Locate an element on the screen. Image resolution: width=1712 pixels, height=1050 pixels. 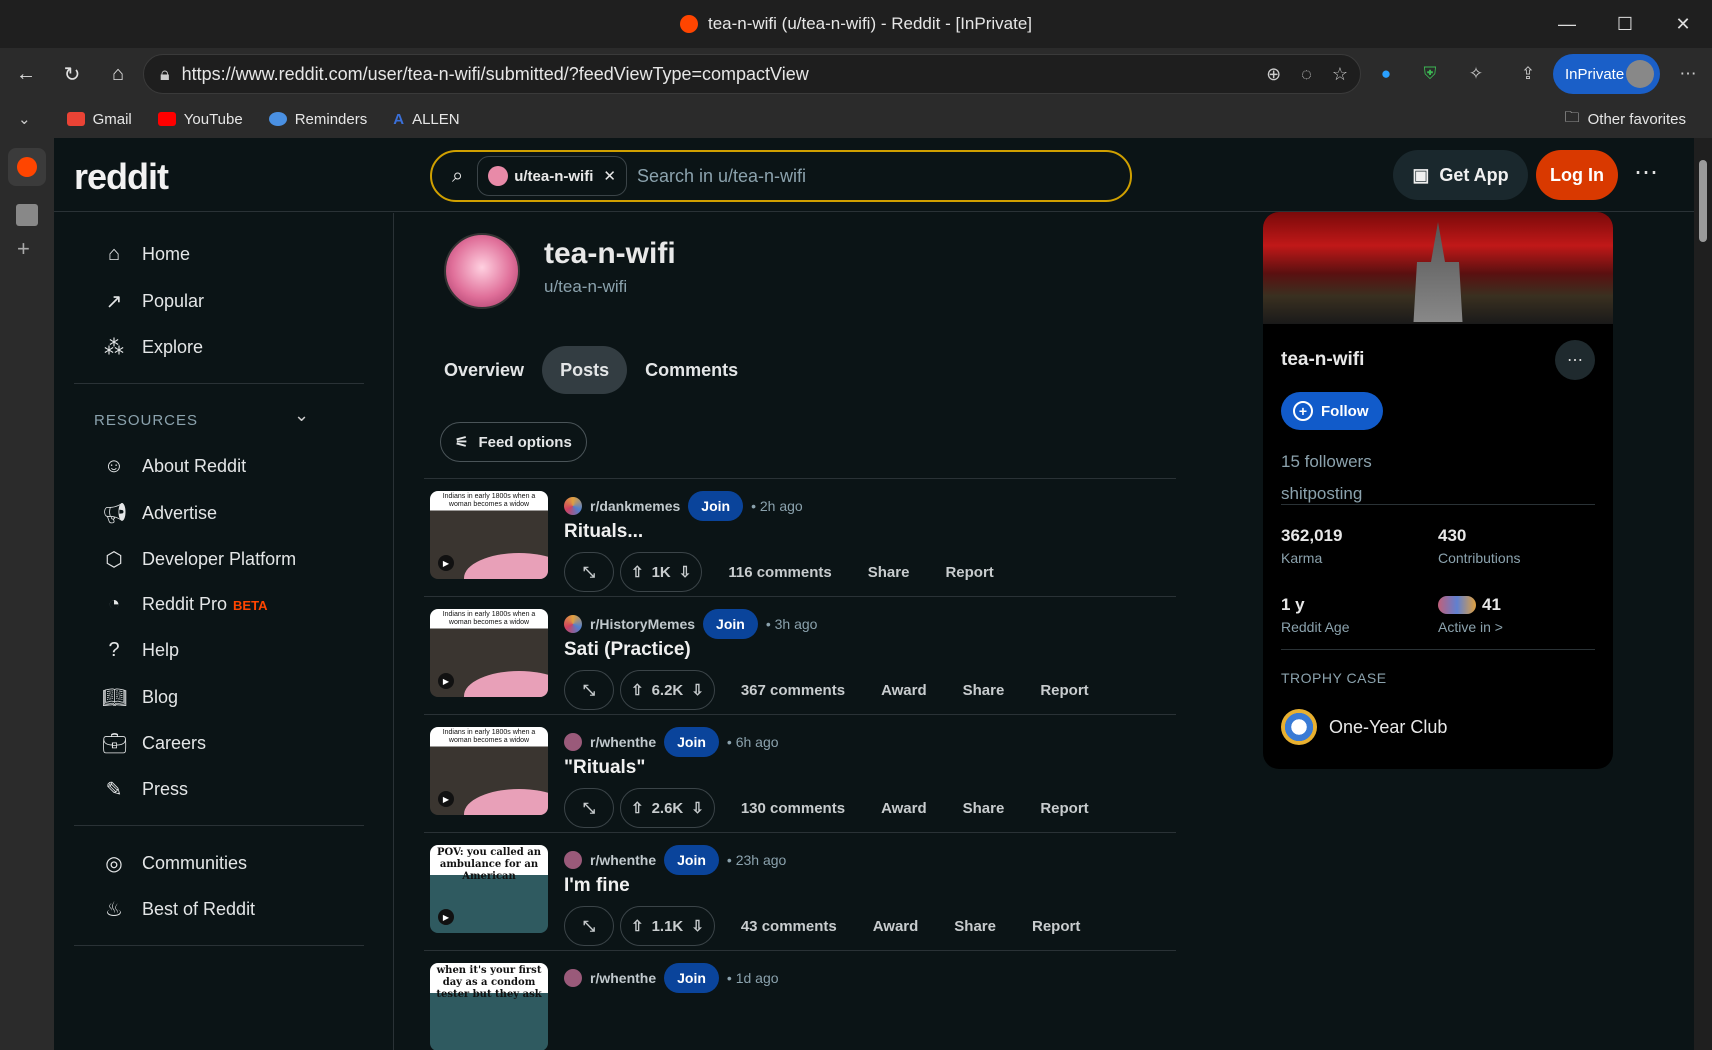
reddit-tab-icon is located at coordinates (27, 167).